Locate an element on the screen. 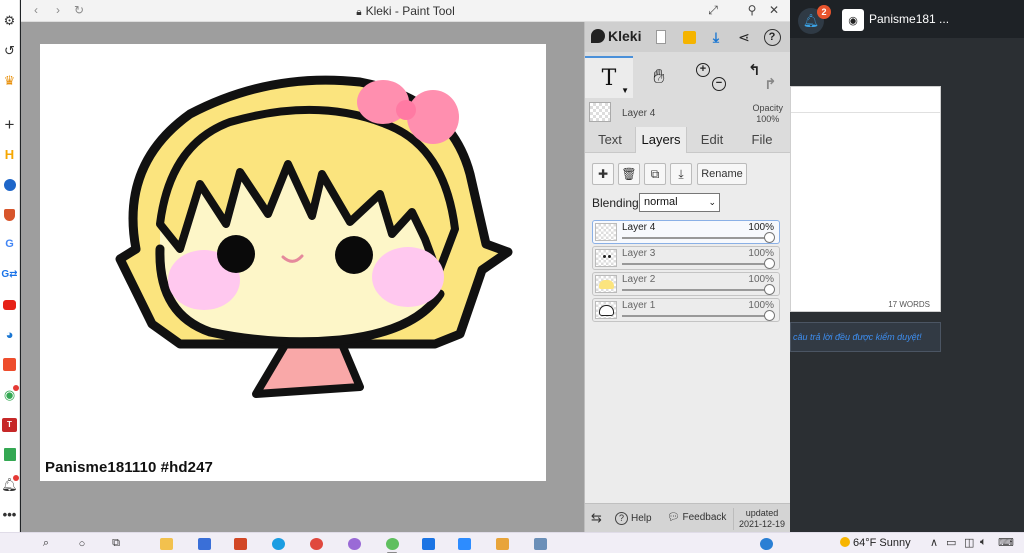 Image resolution: width=1024 pixels, height=553 pixels. tab-edit: Edit is located at coordinates (712, 140).